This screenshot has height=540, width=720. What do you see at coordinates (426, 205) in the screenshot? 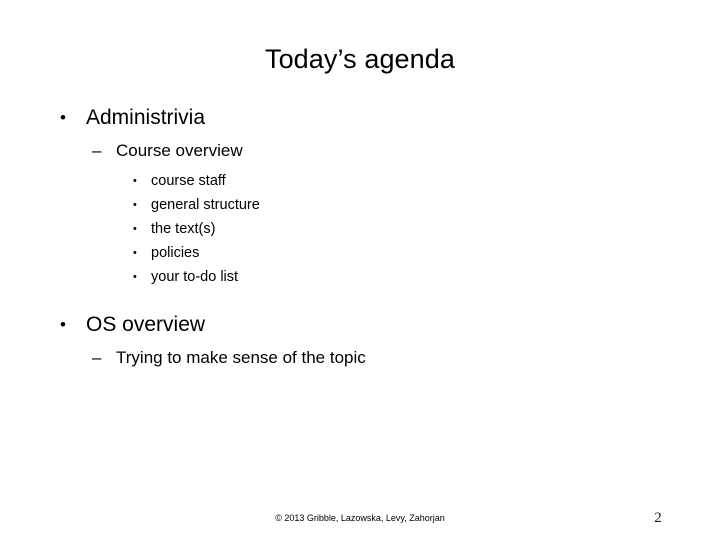
I see `outline-item-level3: • general structure` at bounding box center [426, 205].